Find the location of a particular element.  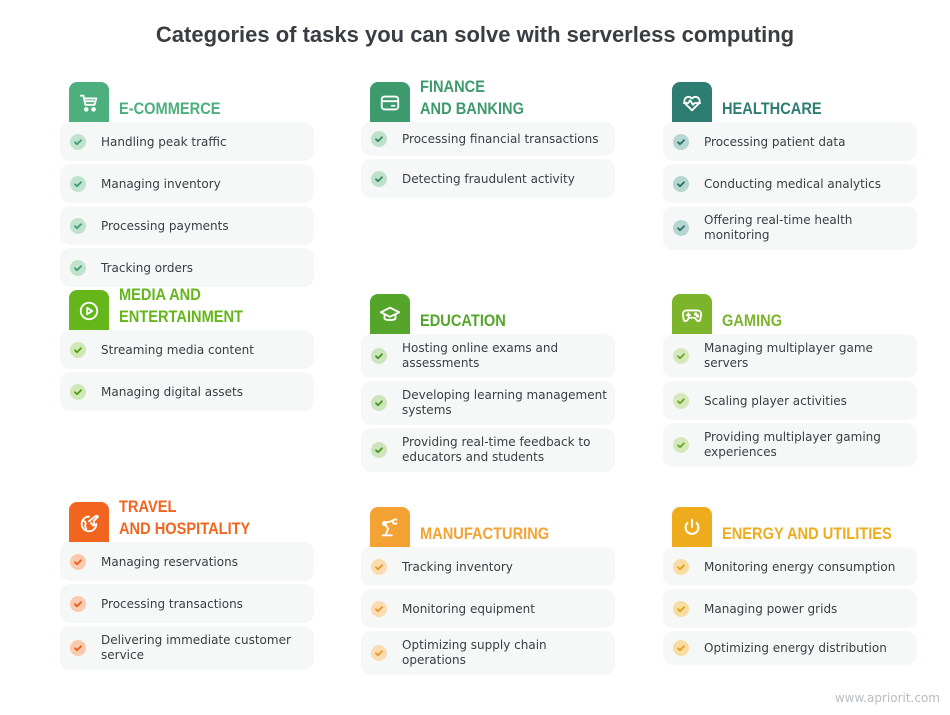

category-title-line: HEALTHCARE is located at coordinates (772, 108).